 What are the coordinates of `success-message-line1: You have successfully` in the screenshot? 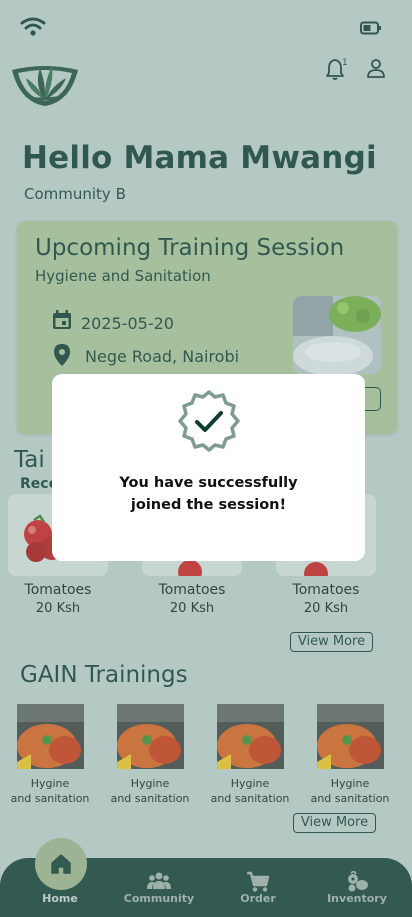 It's located at (208, 483).